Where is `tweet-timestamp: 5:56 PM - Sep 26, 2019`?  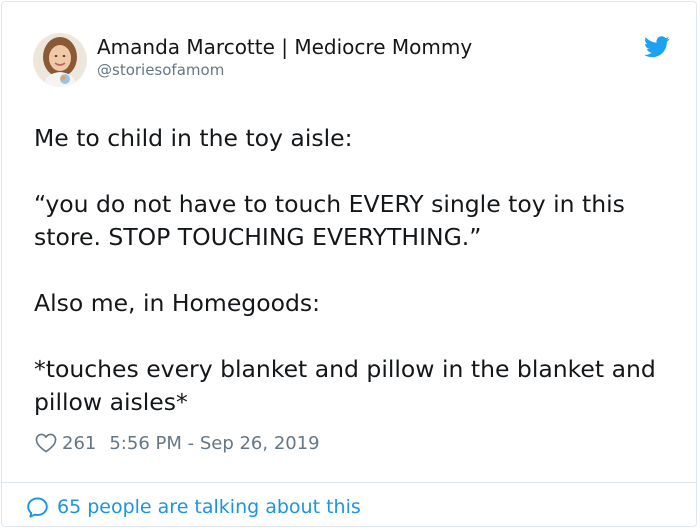 tweet-timestamp: 5:56 PM - Sep 26, 2019 is located at coordinates (214, 443).